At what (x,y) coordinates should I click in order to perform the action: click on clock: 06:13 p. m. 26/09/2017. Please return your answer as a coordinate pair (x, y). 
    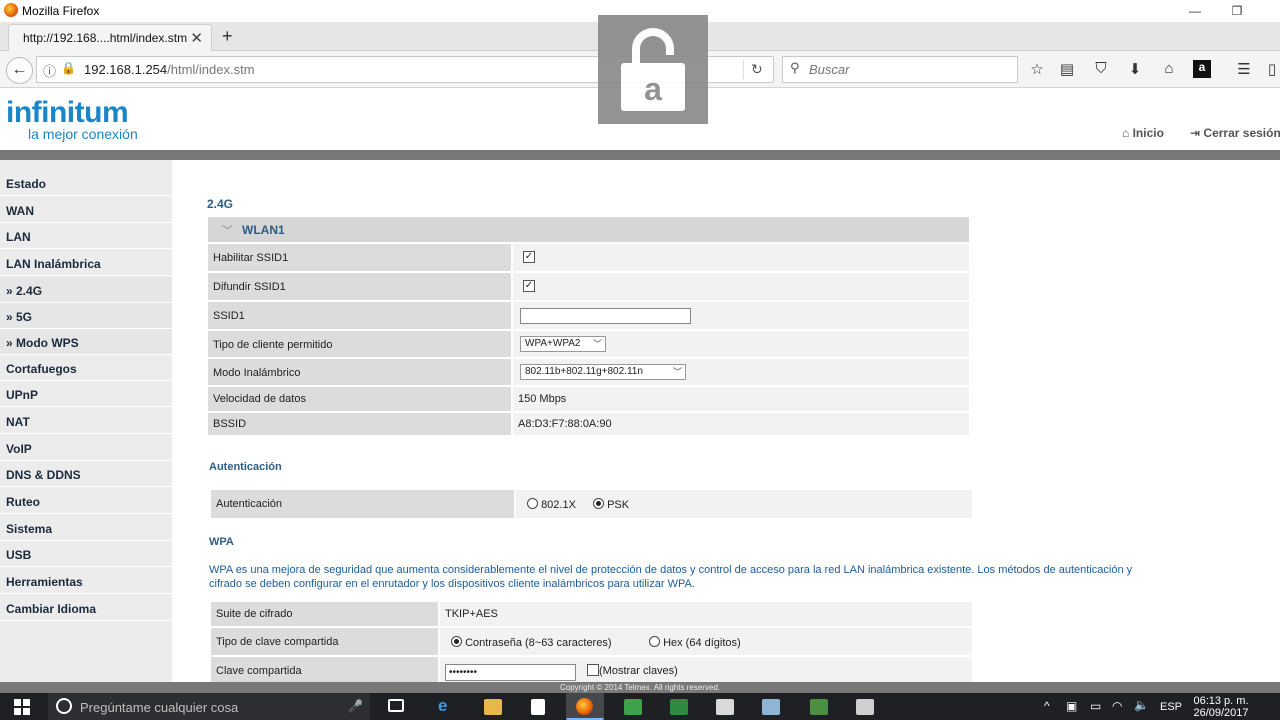
    Looking at the image, I should click on (1221, 707).